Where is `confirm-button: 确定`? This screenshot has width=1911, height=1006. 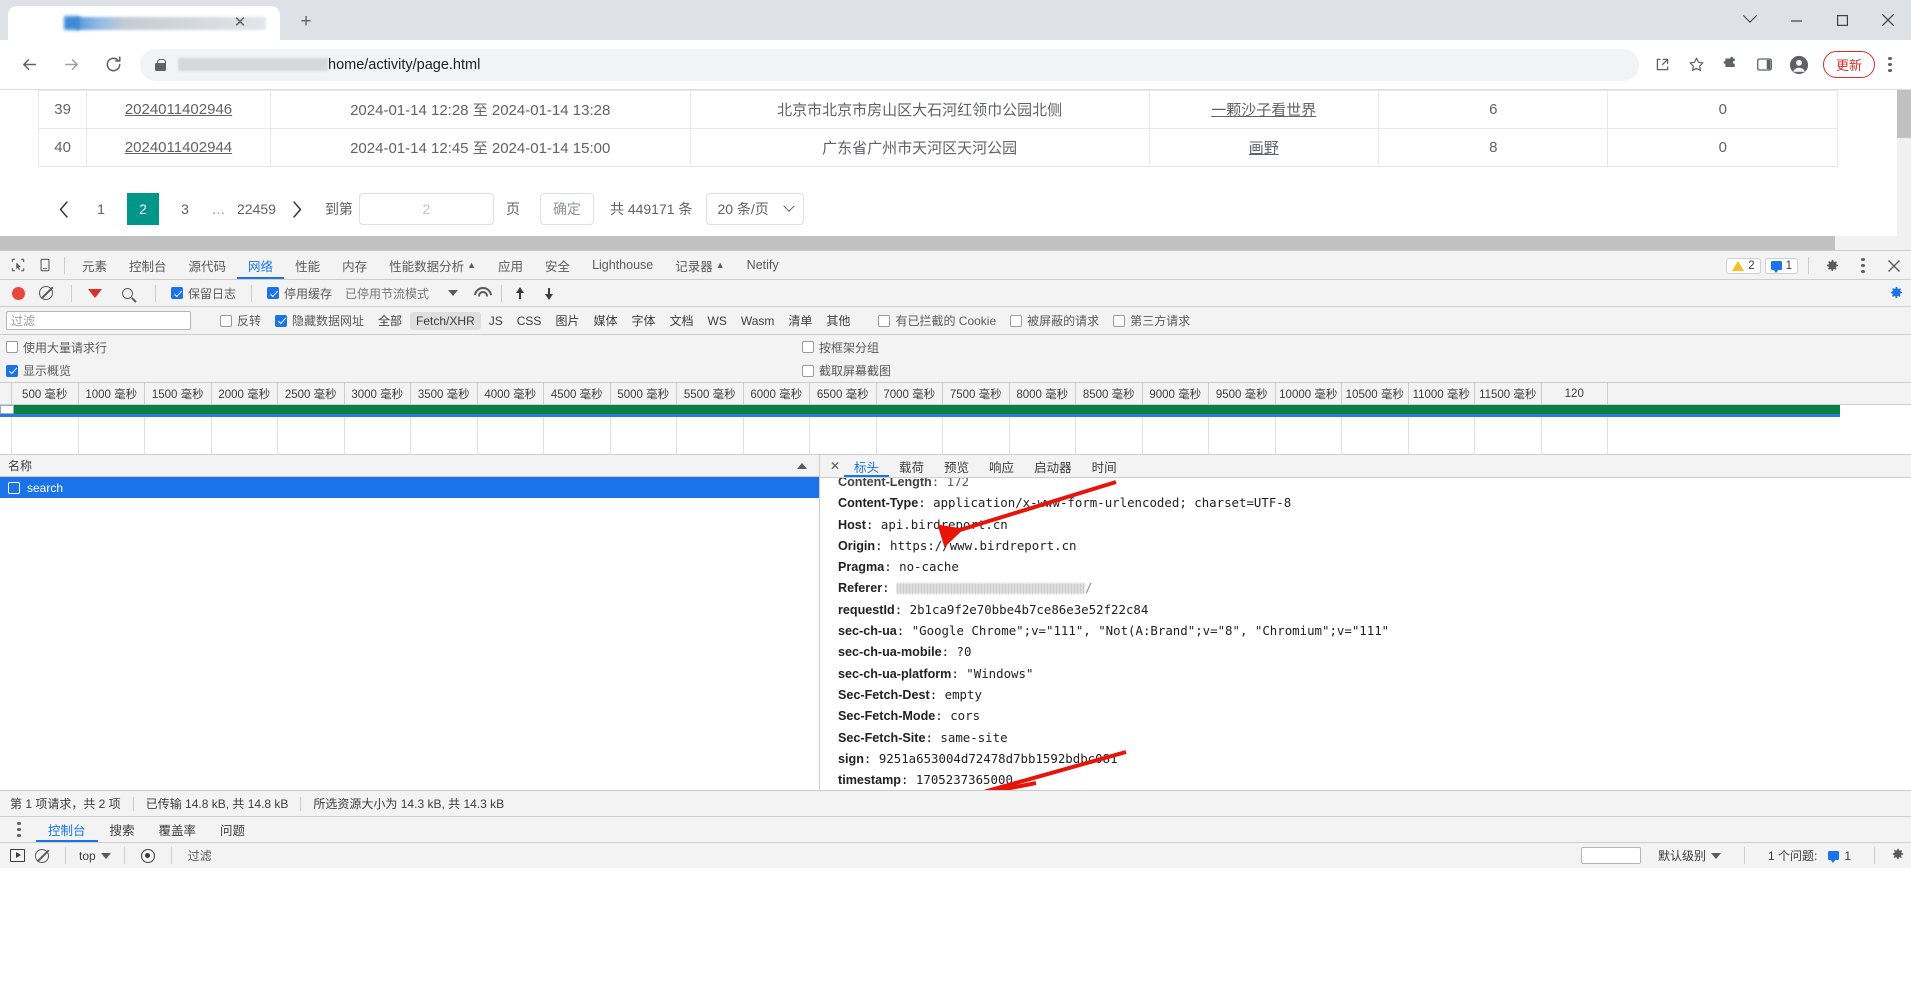
confirm-button: 确定 is located at coordinates (566, 209).